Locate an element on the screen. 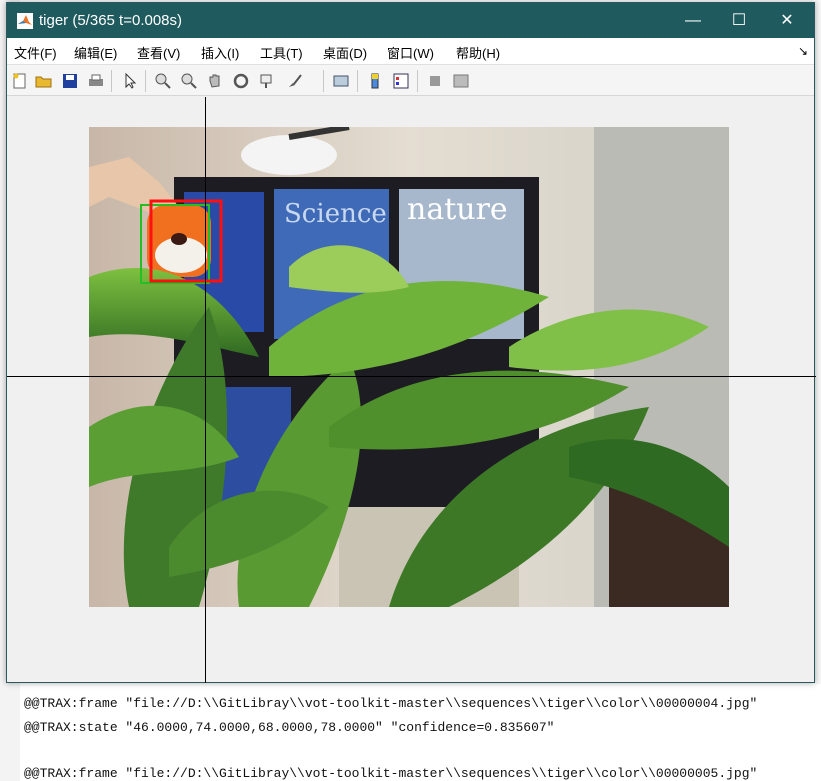 This screenshot has width=821, height=781. maximize-button: ☐ is located at coordinates (739, 20).